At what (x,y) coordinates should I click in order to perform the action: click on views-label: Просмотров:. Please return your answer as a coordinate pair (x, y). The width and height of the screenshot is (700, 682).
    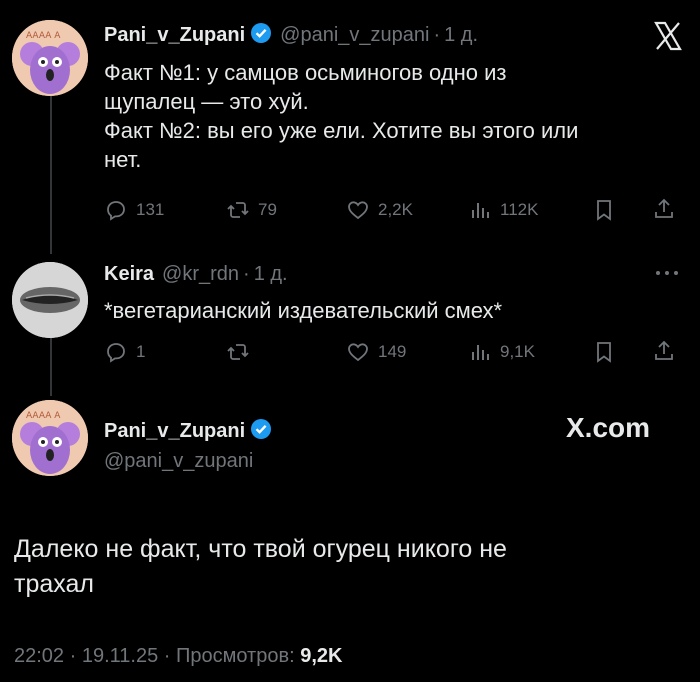
    Looking at the image, I should click on (235, 656).